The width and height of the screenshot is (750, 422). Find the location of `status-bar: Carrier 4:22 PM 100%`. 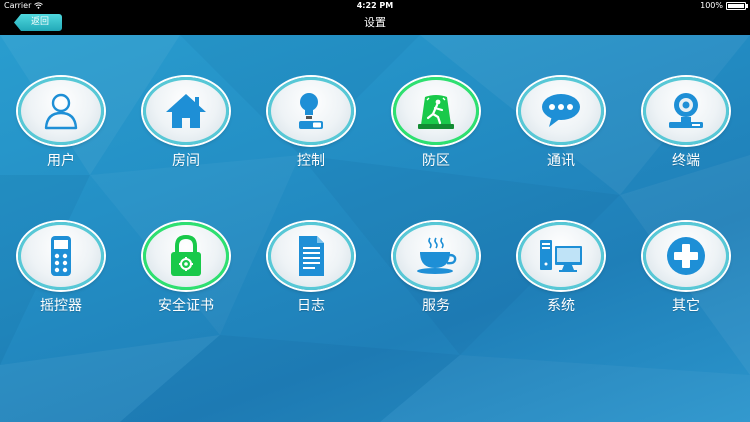

status-bar: Carrier 4:22 PM 100% is located at coordinates (375, 5).